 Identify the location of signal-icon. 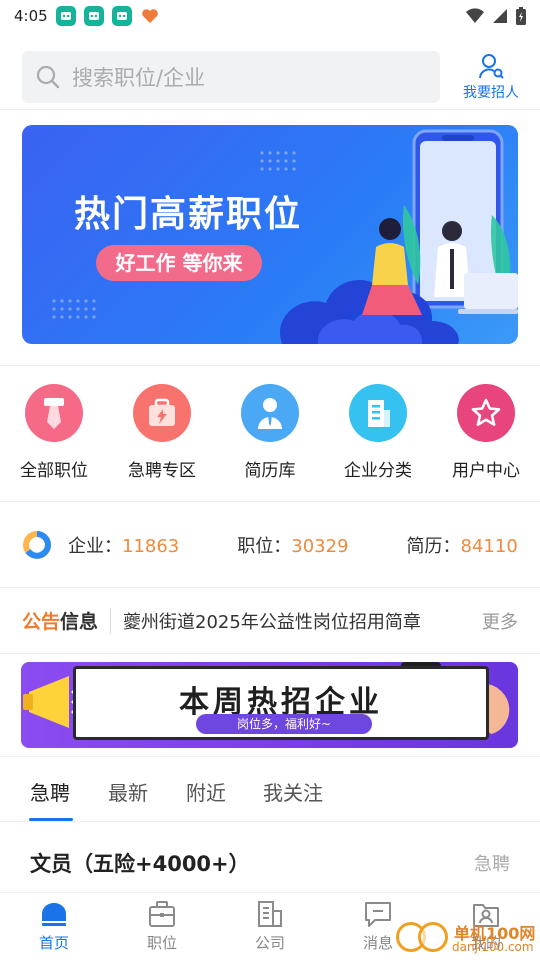
(500, 16).